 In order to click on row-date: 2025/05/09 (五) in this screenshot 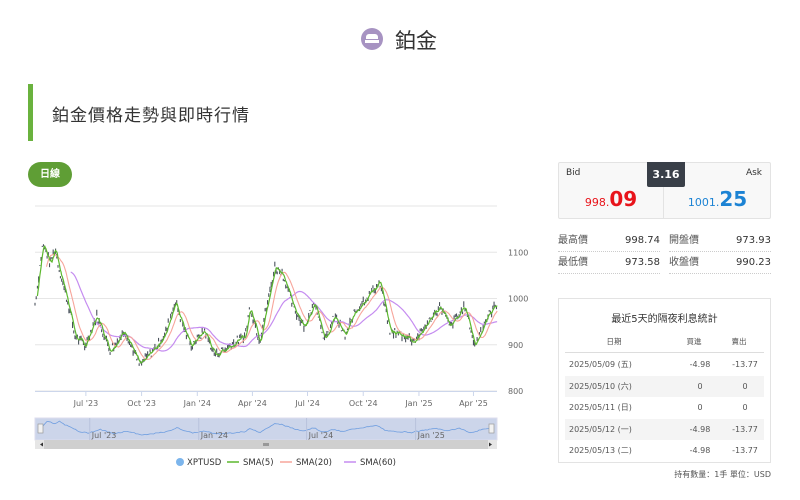, I will do `click(600, 364)`.